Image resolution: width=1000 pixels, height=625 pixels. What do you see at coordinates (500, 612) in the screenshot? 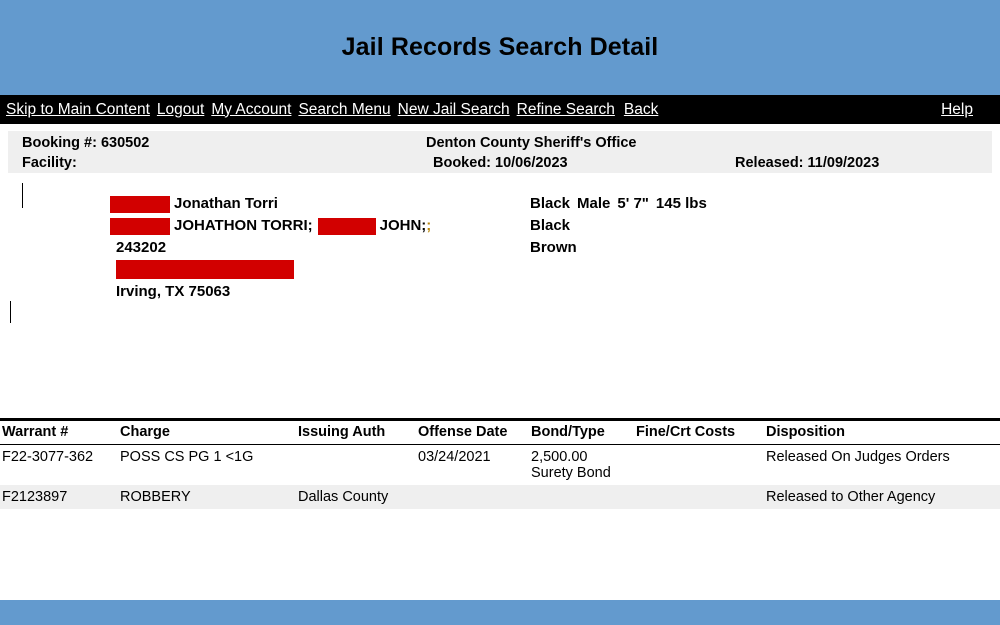
I see `page-footer-bar` at bounding box center [500, 612].